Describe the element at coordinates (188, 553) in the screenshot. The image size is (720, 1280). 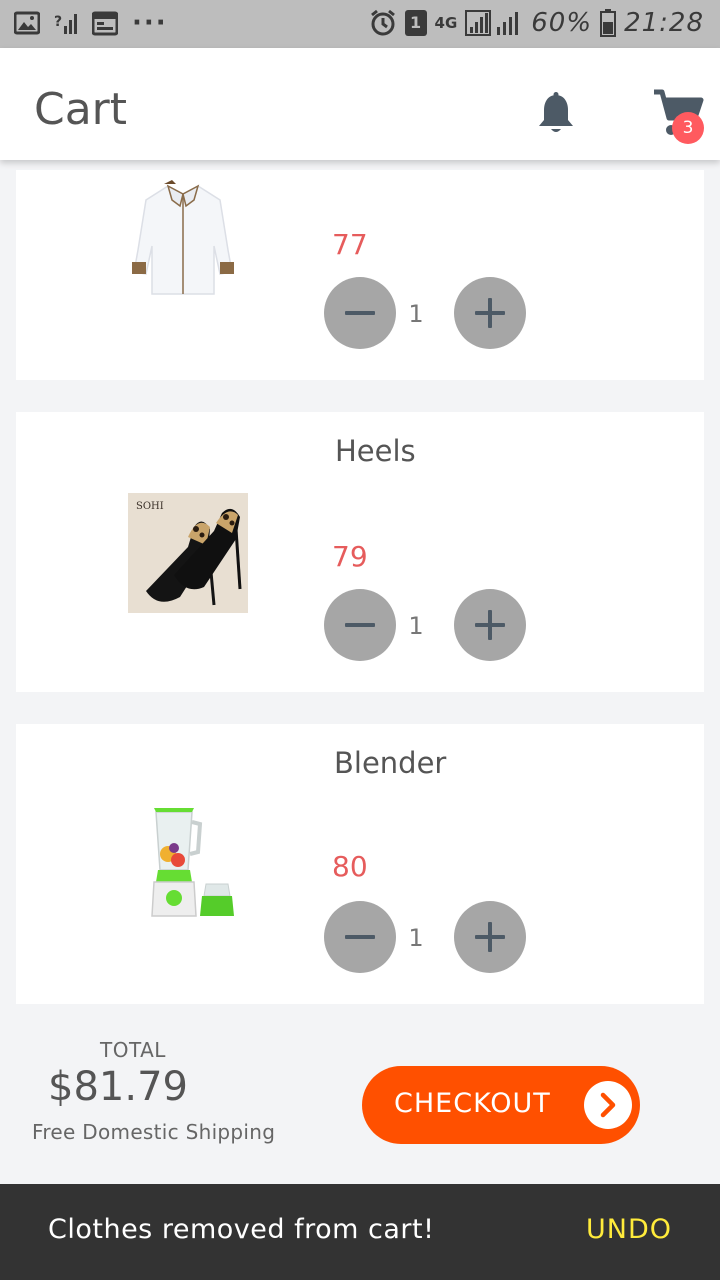
I see `product-image-heels: SOHI` at that location.